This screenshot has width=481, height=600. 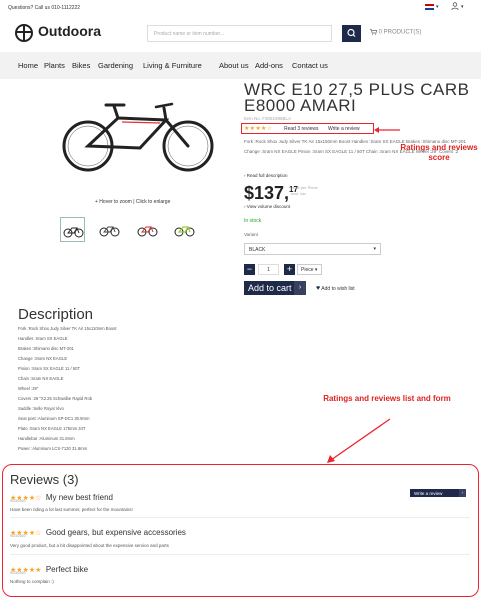 I want to click on price-tax-note: excl. tax, so click(x=298, y=193).